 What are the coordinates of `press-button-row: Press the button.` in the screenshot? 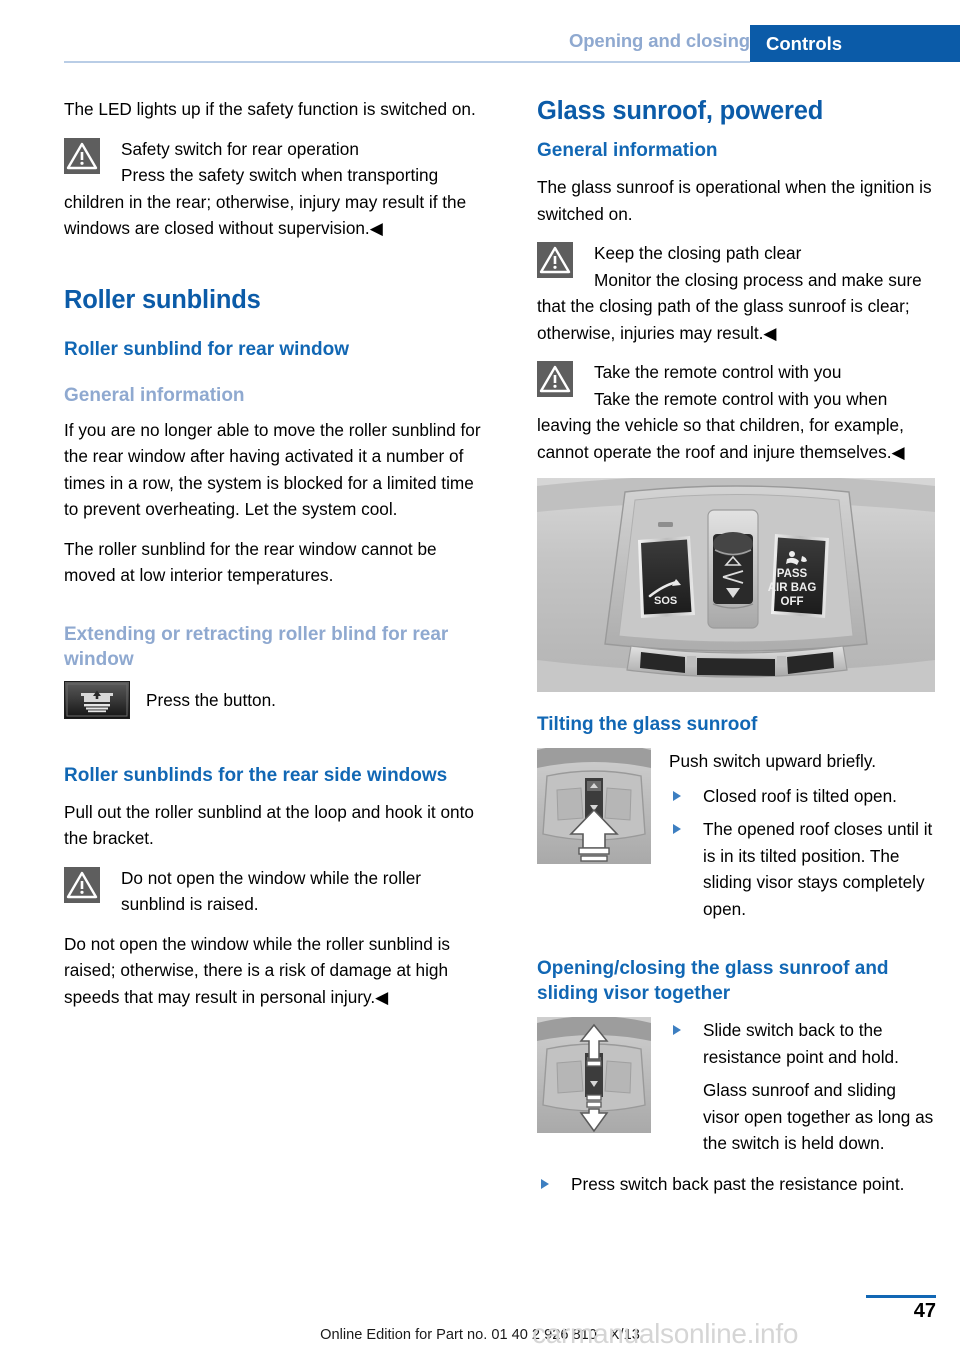 It's located at (275, 700).